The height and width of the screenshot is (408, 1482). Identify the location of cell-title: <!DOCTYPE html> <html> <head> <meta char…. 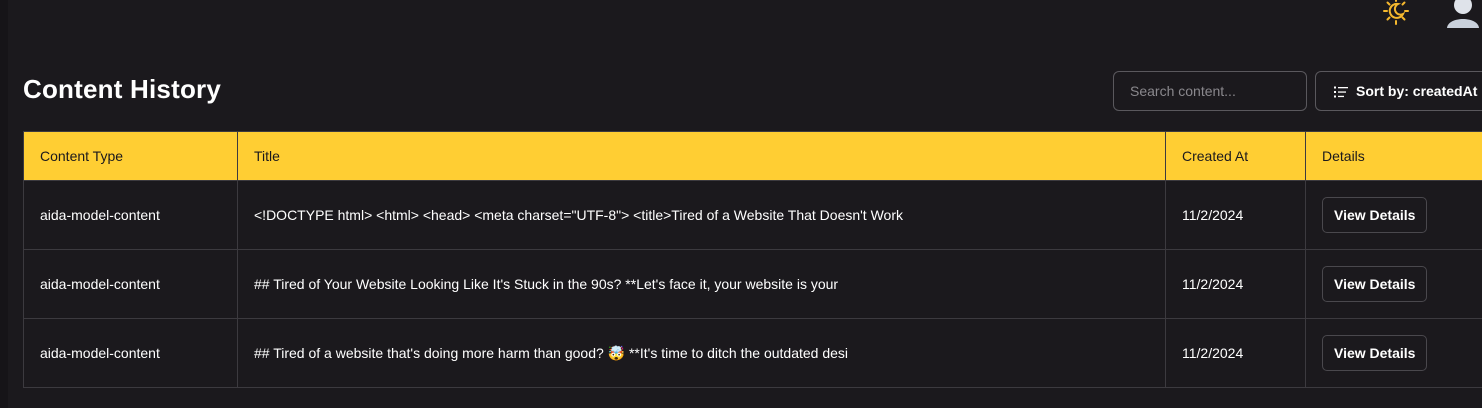
(701, 215).